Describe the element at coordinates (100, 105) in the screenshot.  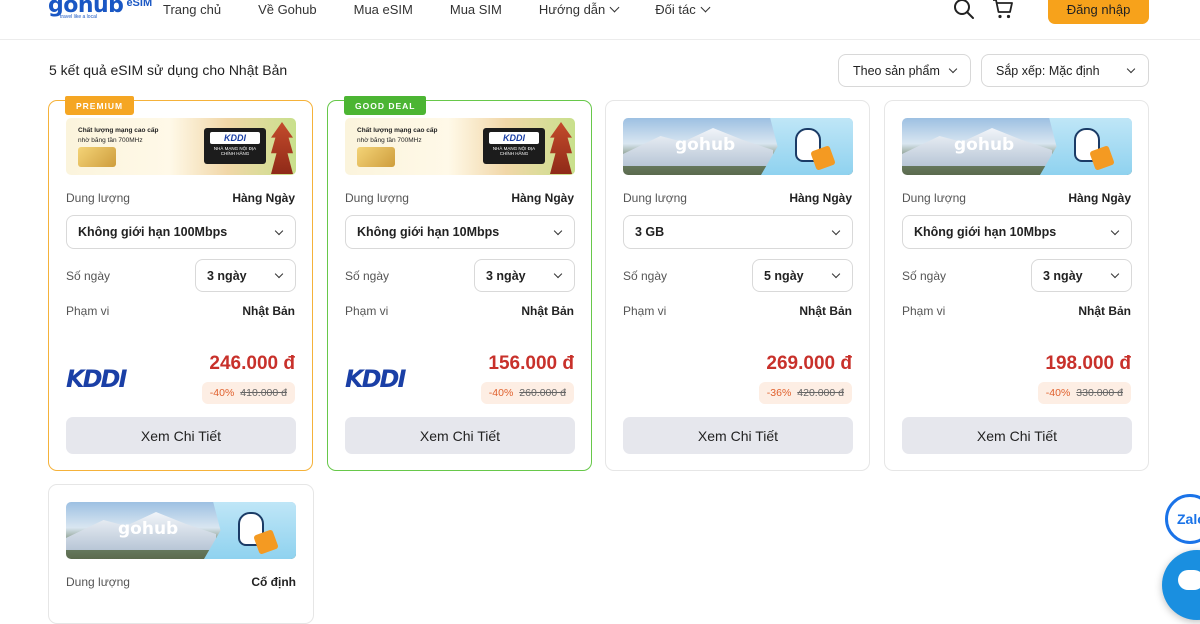
I see `premium-badge: PREMIUM` at that location.